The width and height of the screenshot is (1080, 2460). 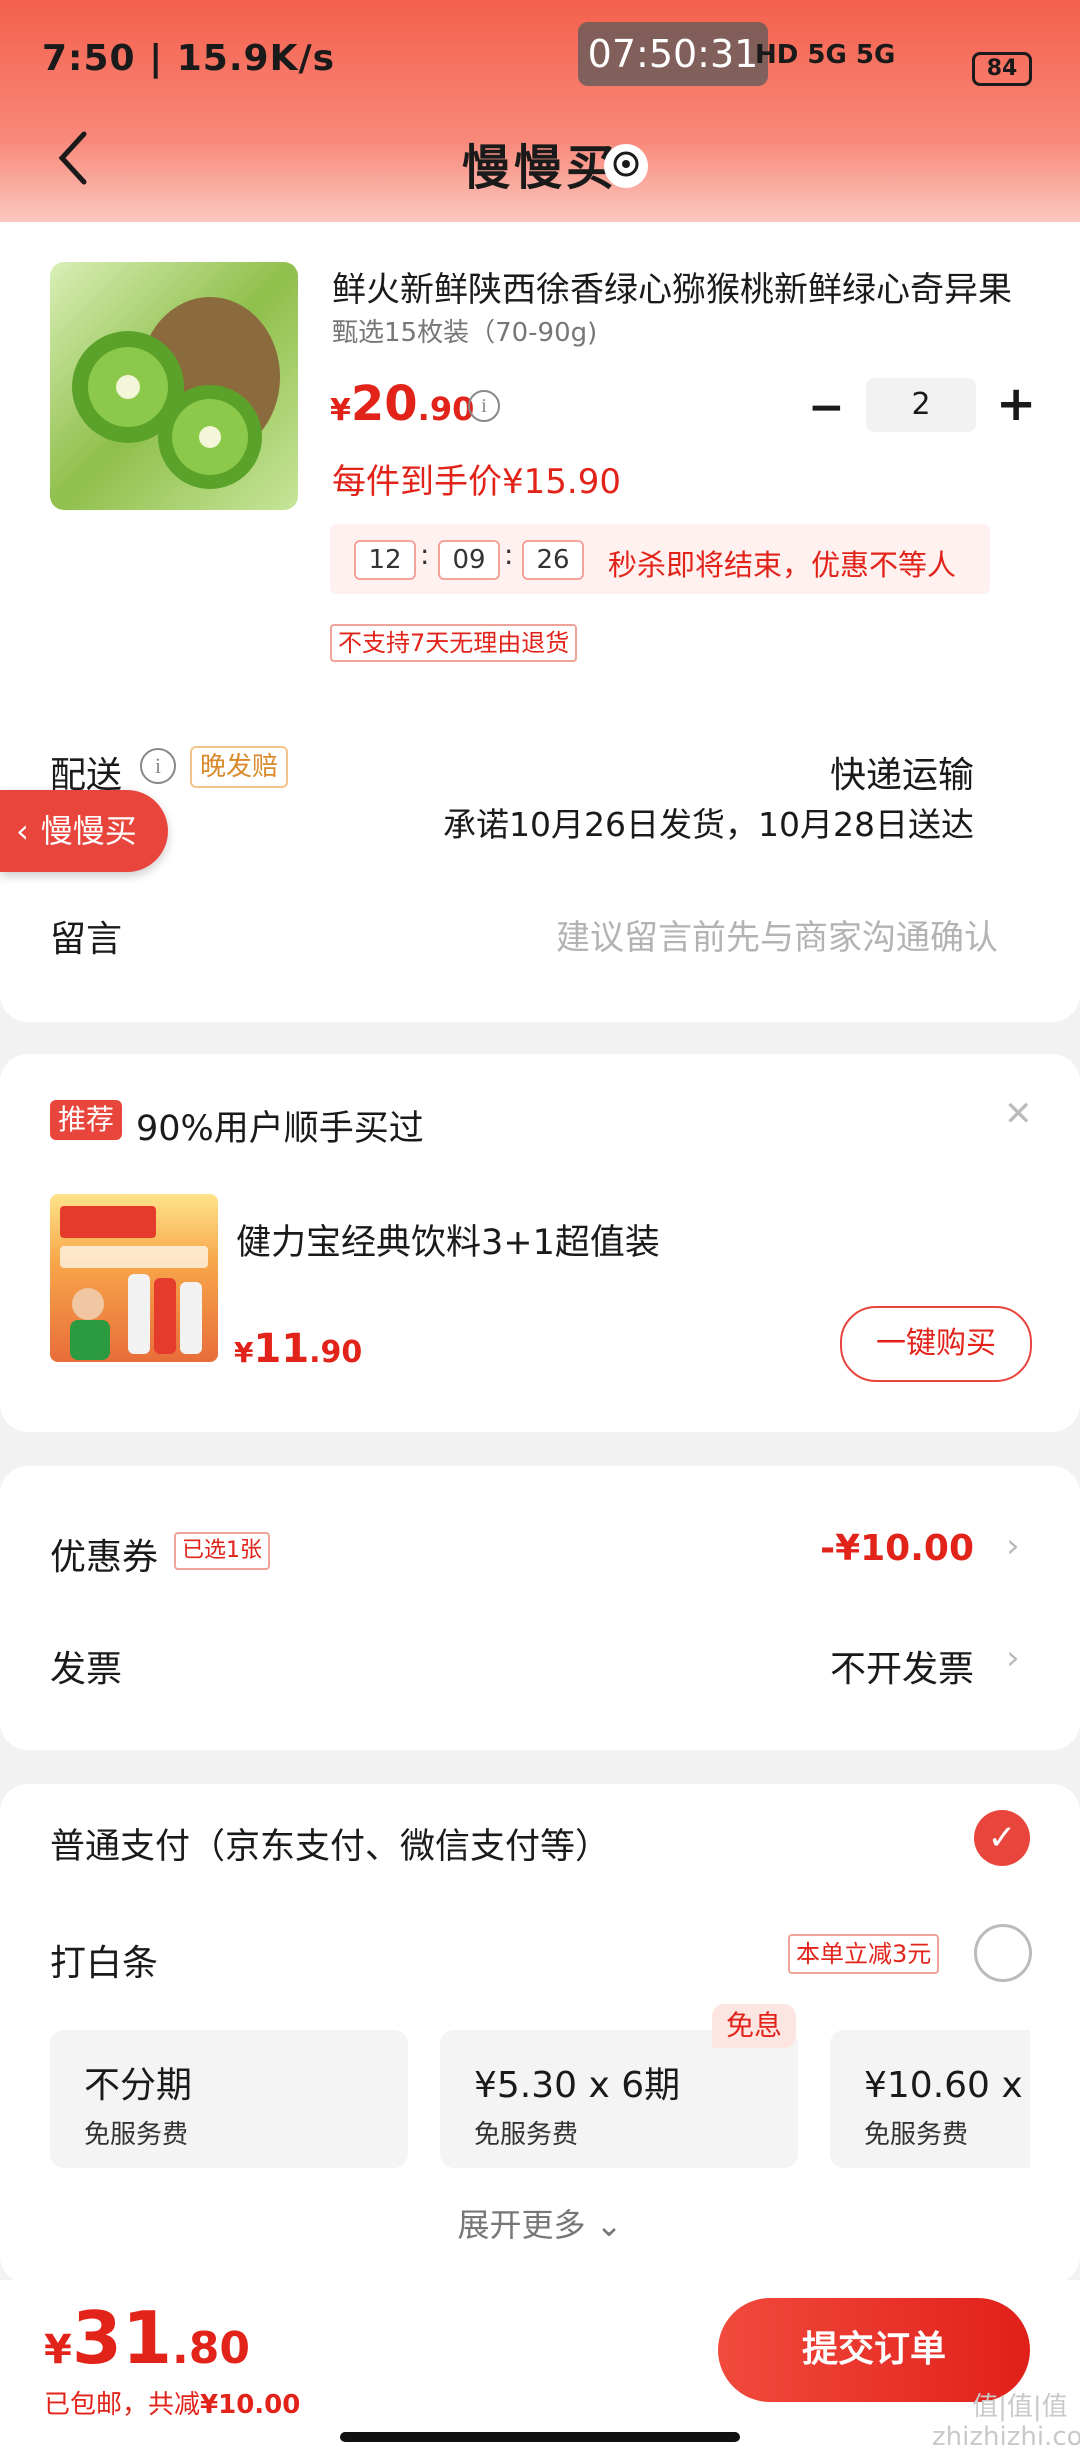 What do you see at coordinates (58, 2350) in the screenshot?
I see `total-currency: ¥` at bounding box center [58, 2350].